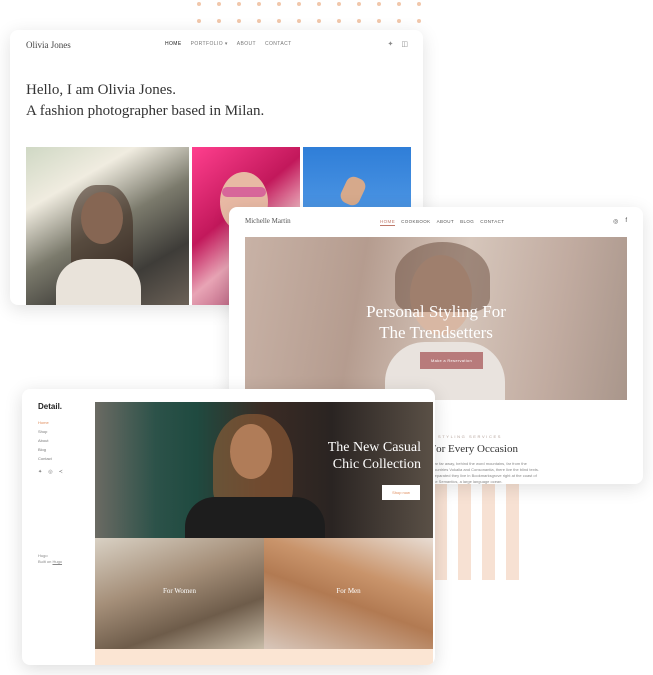 This screenshot has height=675, width=653. Describe the element at coordinates (61, 472) in the screenshot. I see `share-icon: ≺` at that location.